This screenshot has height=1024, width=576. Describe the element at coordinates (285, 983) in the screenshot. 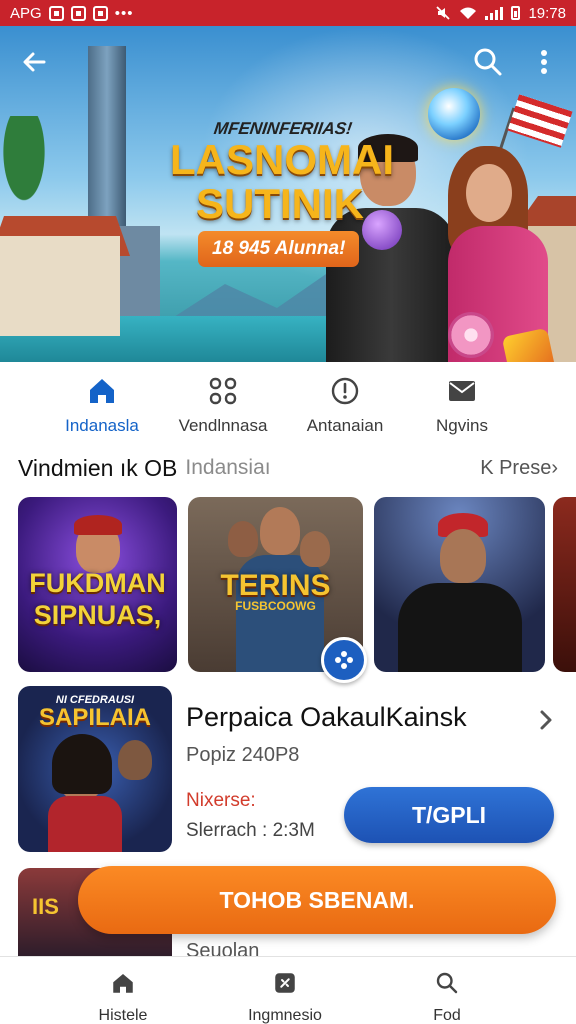

I see `apps-icon` at that location.